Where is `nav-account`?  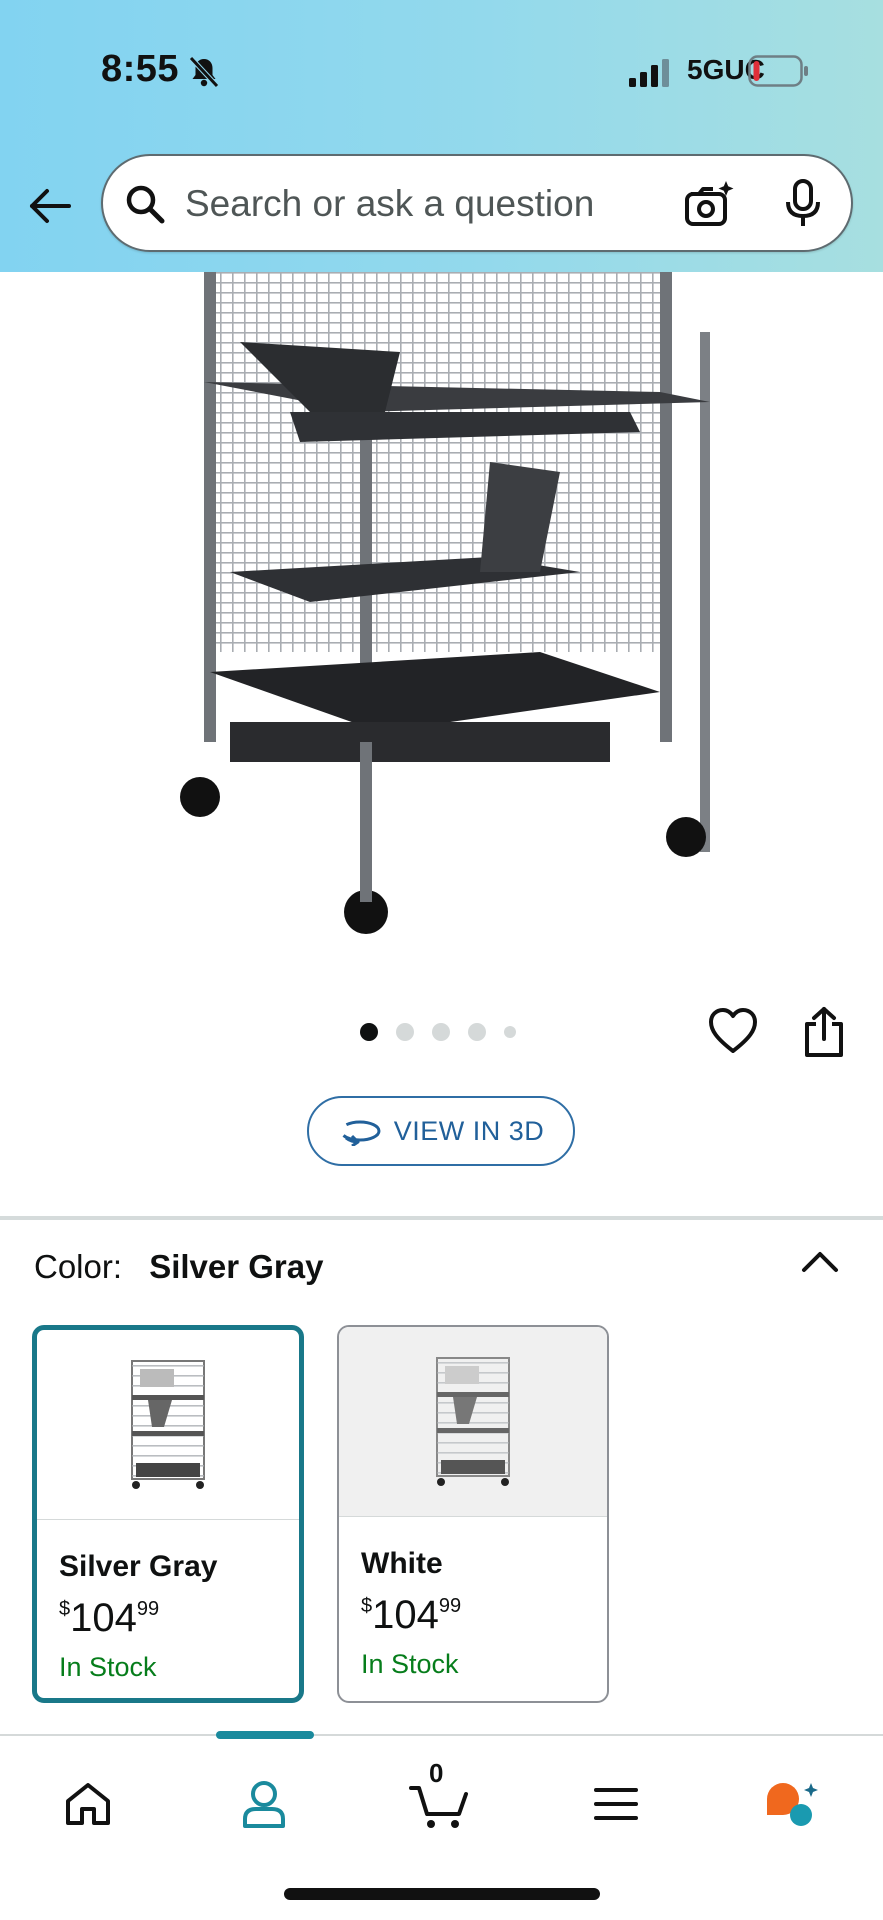
nav-account is located at coordinates (264, 1804).